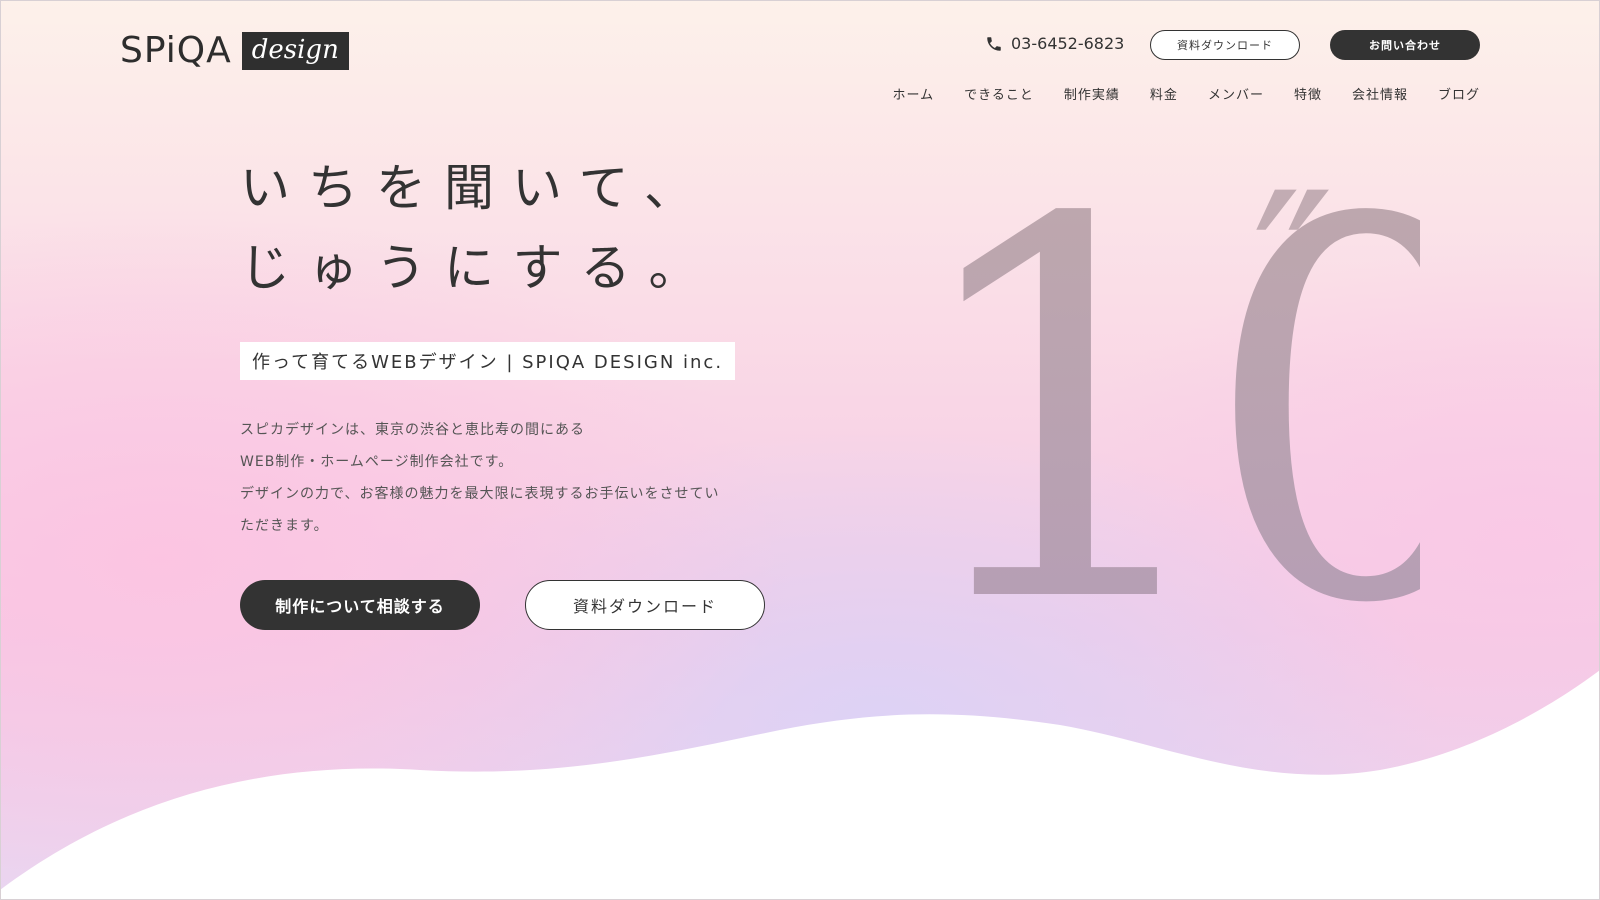 The width and height of the screenshot is (1600, 900). Describe the element at coordinates (1459, 93) in the screenshot. I see `nav-item-blog: ブログ` at that location.